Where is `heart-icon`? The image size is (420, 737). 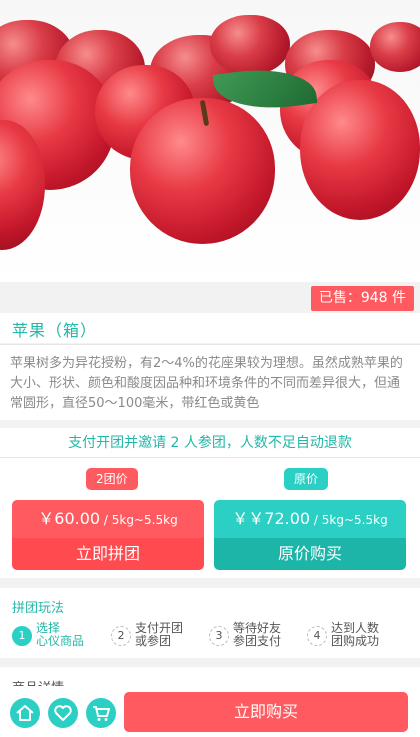 heart-icon is located at coordinates (63, 713).